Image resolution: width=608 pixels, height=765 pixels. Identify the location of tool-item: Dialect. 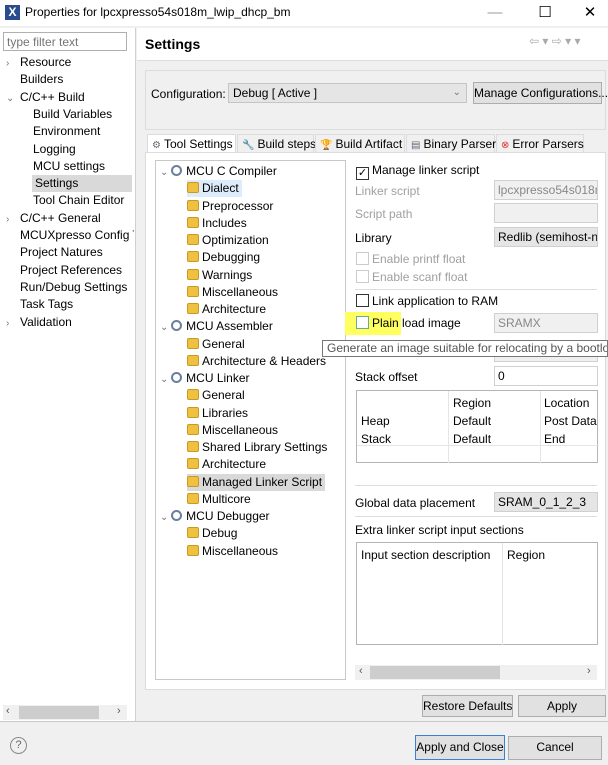
(214, 189).